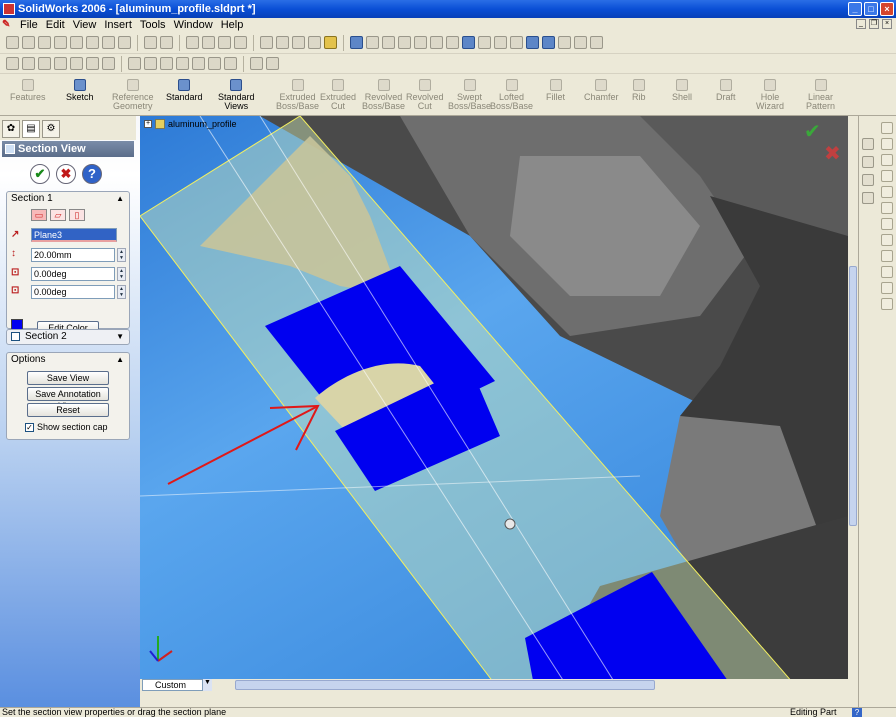 This screenshot has height=717, width=896. I want to click on command-fillet: Fillet, so click(555, 90).